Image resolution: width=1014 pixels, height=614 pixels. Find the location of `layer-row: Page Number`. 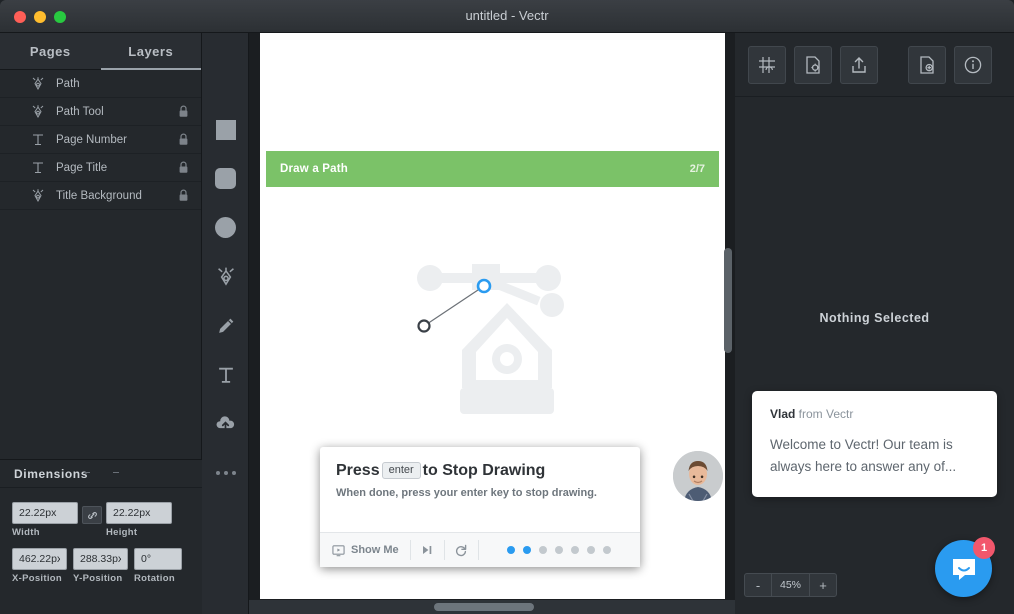

layer-row: Page Number is located at coordinates (100, 140).